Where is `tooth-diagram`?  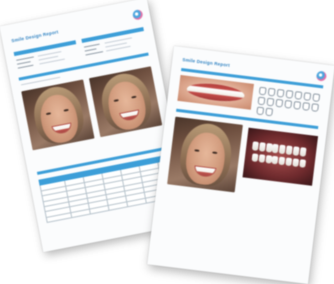
tooth-diagram is located at coordinates (289, 102).